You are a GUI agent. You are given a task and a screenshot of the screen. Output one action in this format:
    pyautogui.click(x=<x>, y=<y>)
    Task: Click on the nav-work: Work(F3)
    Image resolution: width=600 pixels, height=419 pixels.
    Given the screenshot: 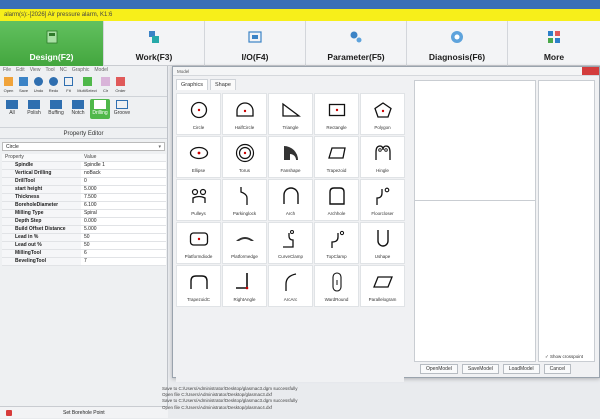 What is the action you would take?
    pyautogui.click(x=154, y=43)
    